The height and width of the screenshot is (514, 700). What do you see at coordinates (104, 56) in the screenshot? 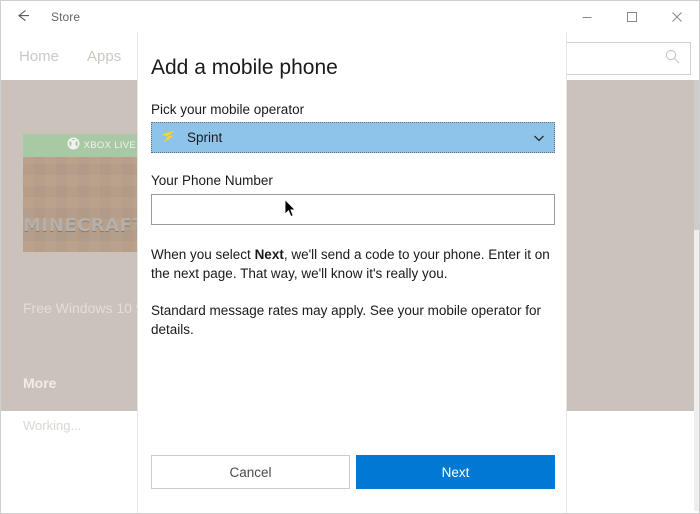
I see `nav-item-apps: Apps` at bounding box center [104, 56].